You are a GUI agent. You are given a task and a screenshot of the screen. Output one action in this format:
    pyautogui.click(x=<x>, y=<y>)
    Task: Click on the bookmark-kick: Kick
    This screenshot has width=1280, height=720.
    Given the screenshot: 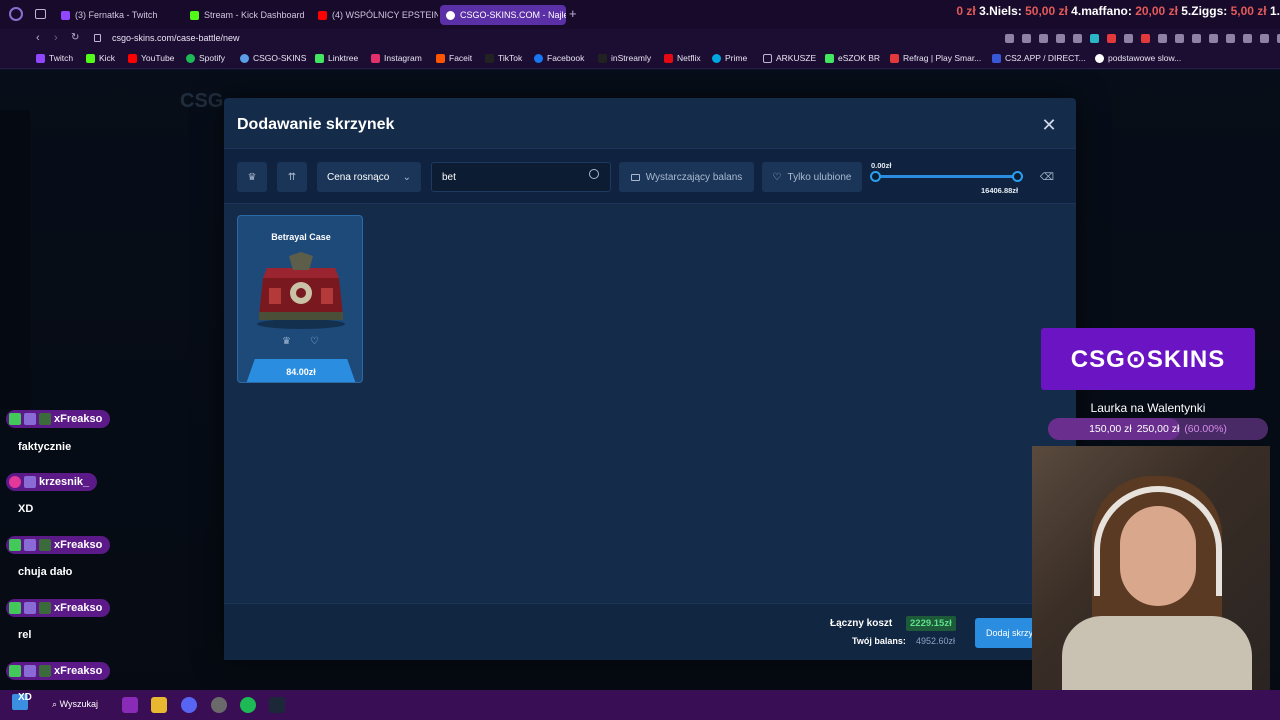 What is the action you would take?
    pyautogui.click(x=100, y=58)
    